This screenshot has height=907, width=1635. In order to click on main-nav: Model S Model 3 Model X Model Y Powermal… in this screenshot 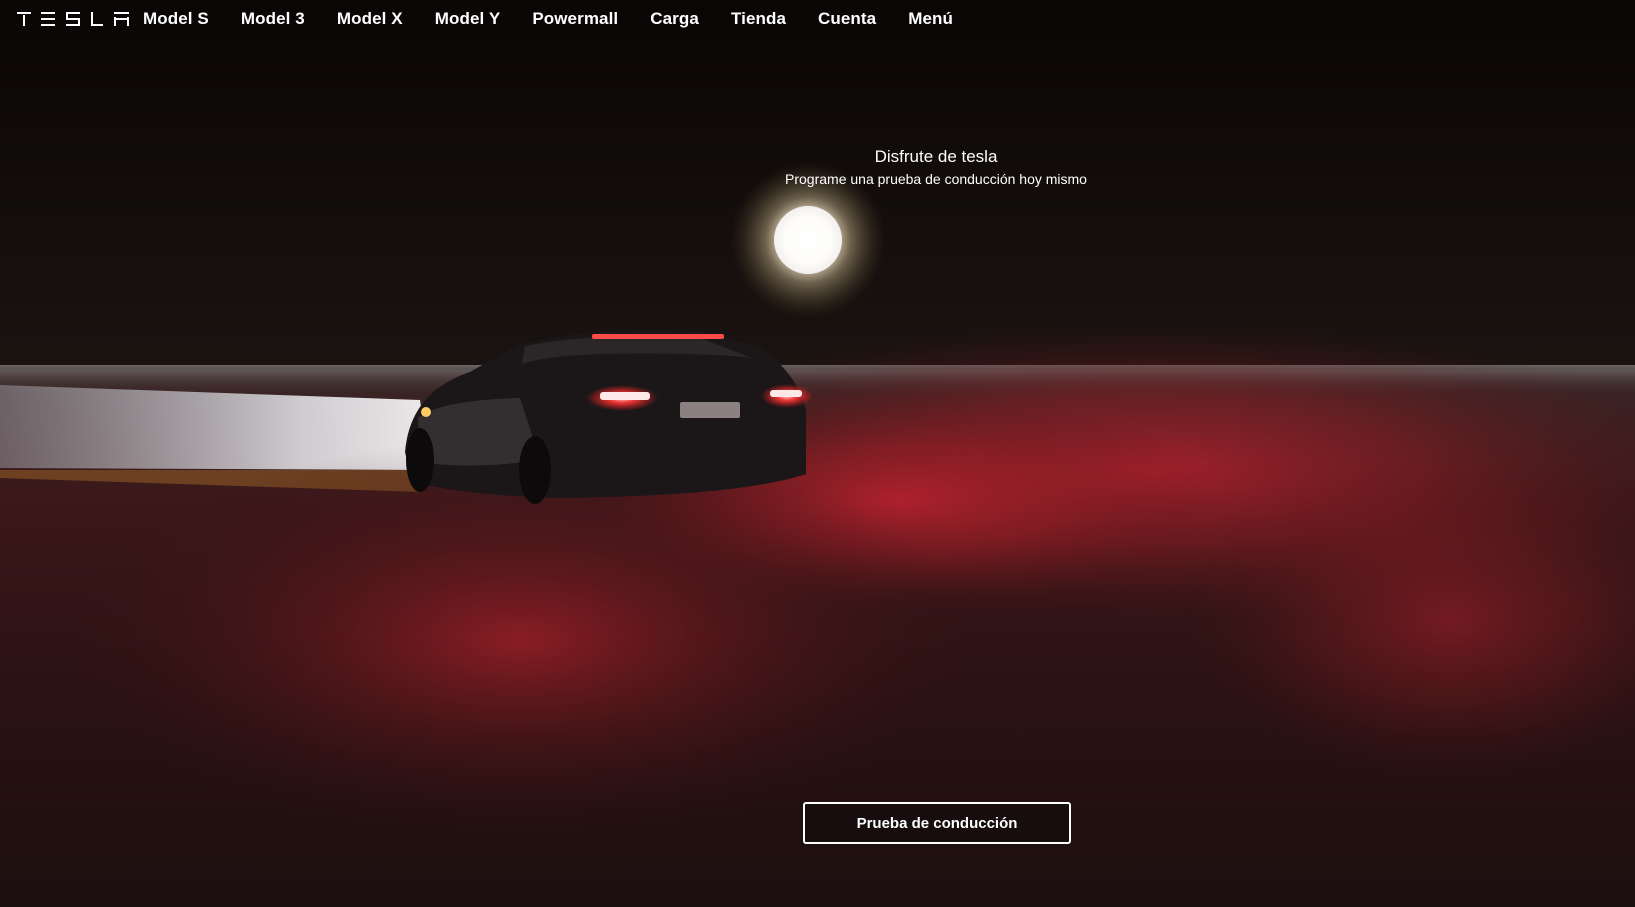, I will do `click(564, 19)`.